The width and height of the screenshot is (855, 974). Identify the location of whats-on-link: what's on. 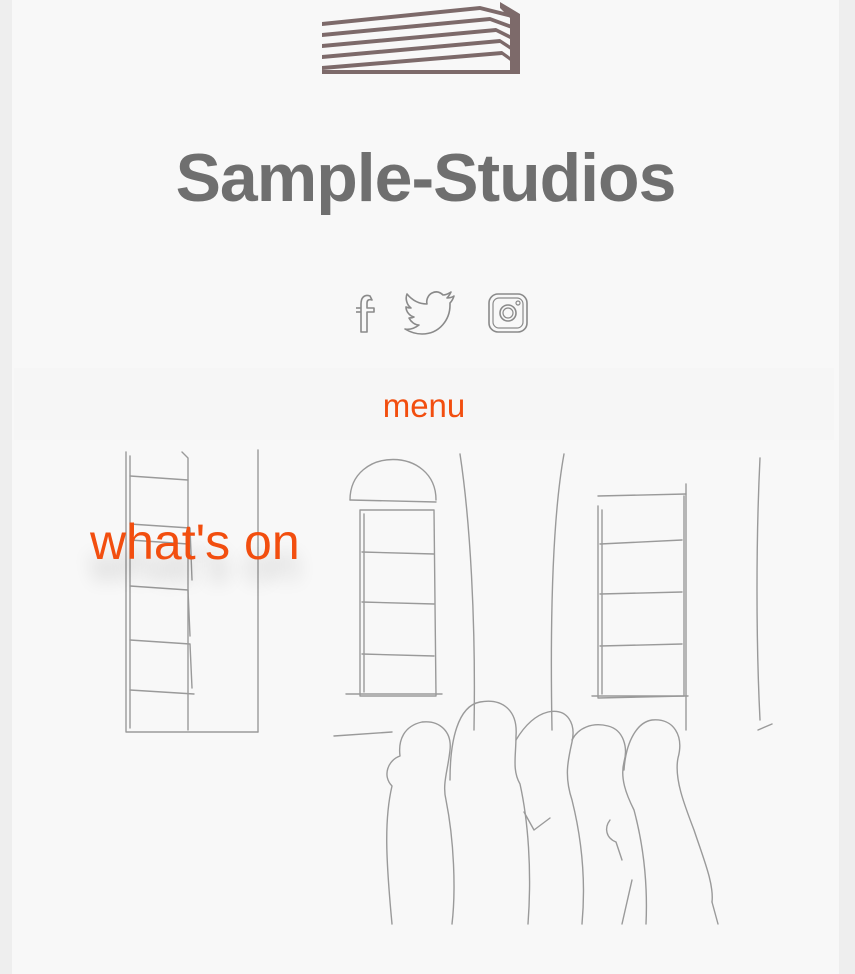
(195, 542).